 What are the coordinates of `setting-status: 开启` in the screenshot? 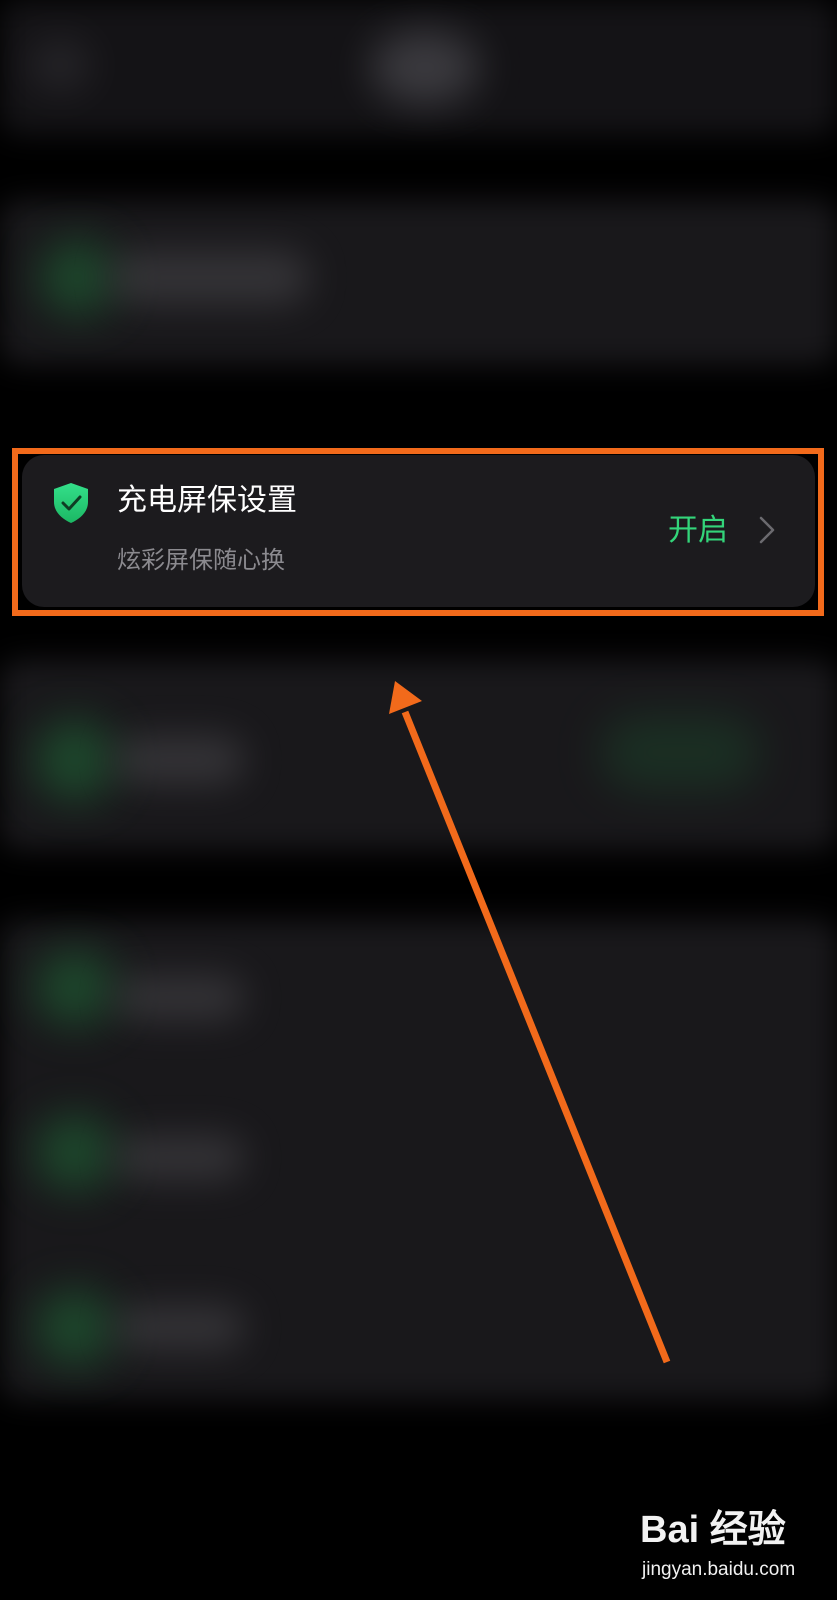 It's located at (698, 530).